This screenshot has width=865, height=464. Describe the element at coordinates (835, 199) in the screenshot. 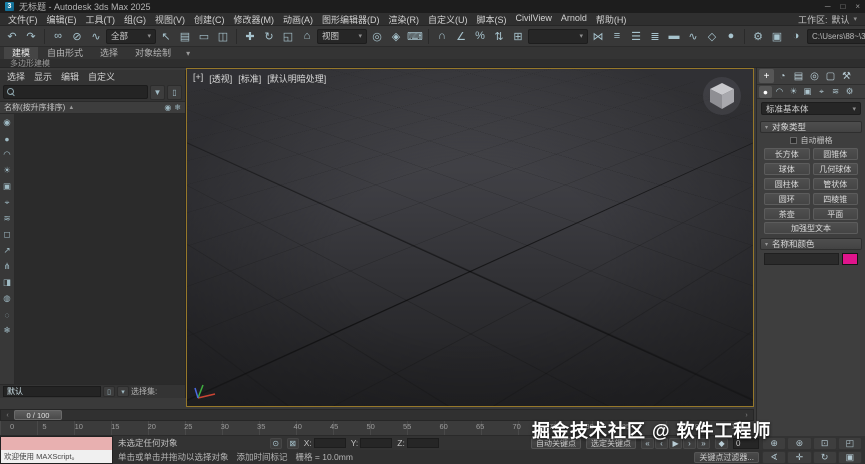

I see `primitive-button: 四棱锥` at that location.